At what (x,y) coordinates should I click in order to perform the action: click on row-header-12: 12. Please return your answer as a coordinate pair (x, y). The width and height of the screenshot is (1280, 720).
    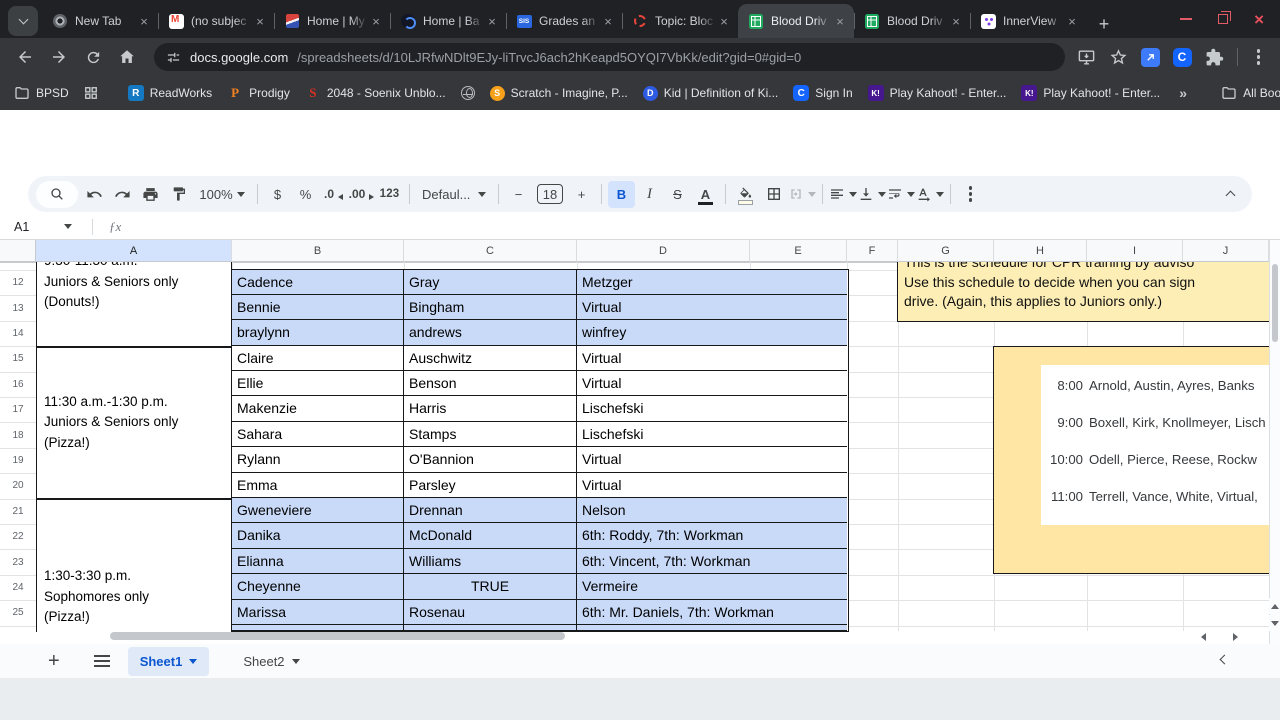
    Looking at the image, I should click on (18, 282).